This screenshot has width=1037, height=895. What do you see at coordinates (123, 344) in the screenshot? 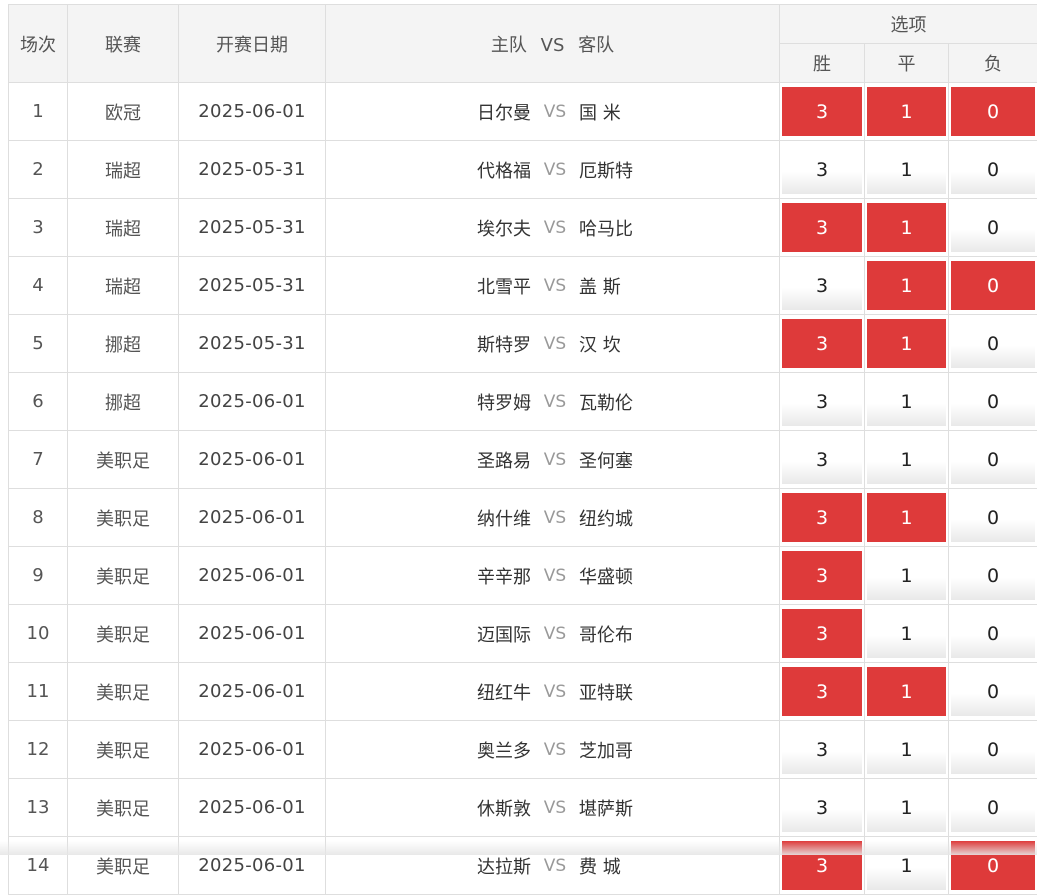
I see `league-name: 挪超` at bounding box center [123, 344].